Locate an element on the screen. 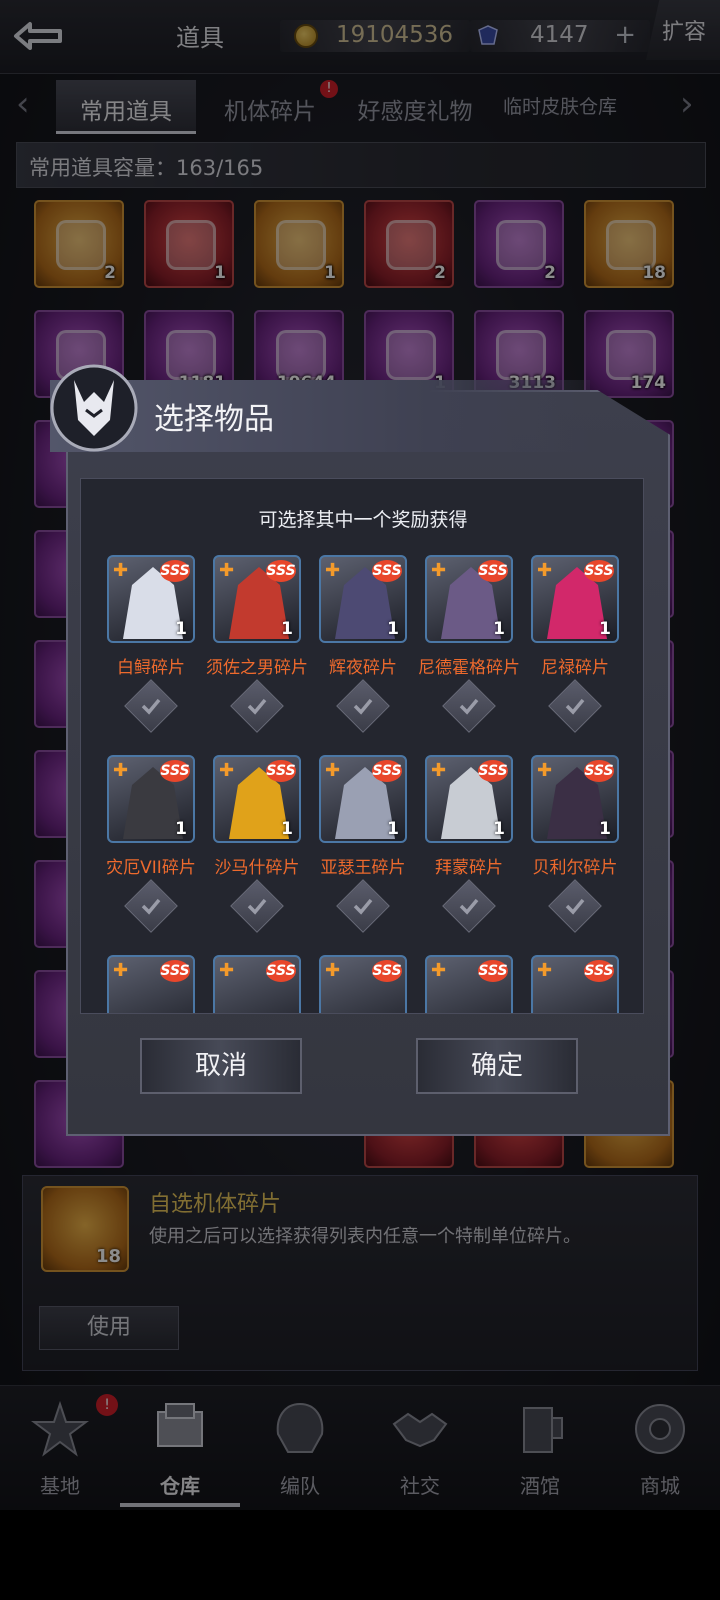 Image resolution: width=720 pixels, height=1600 pixels. choice-name: 沙马什碎片 is located at coordinates (257, 868).